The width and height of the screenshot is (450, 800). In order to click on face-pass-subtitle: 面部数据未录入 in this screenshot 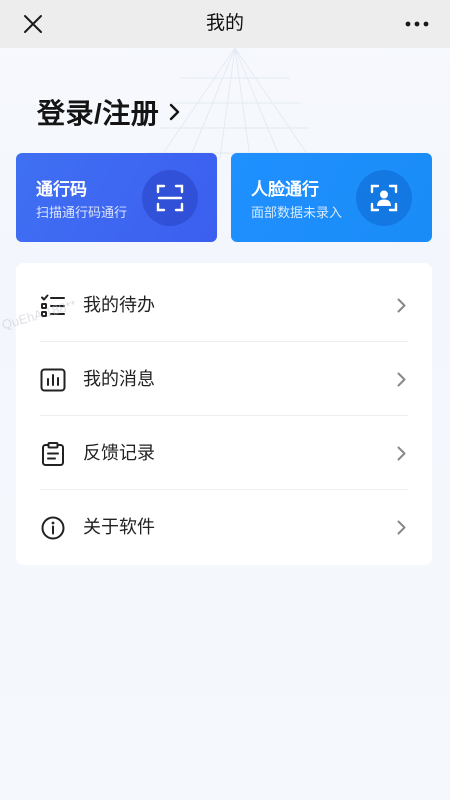, I will do `click(297, 212)`.